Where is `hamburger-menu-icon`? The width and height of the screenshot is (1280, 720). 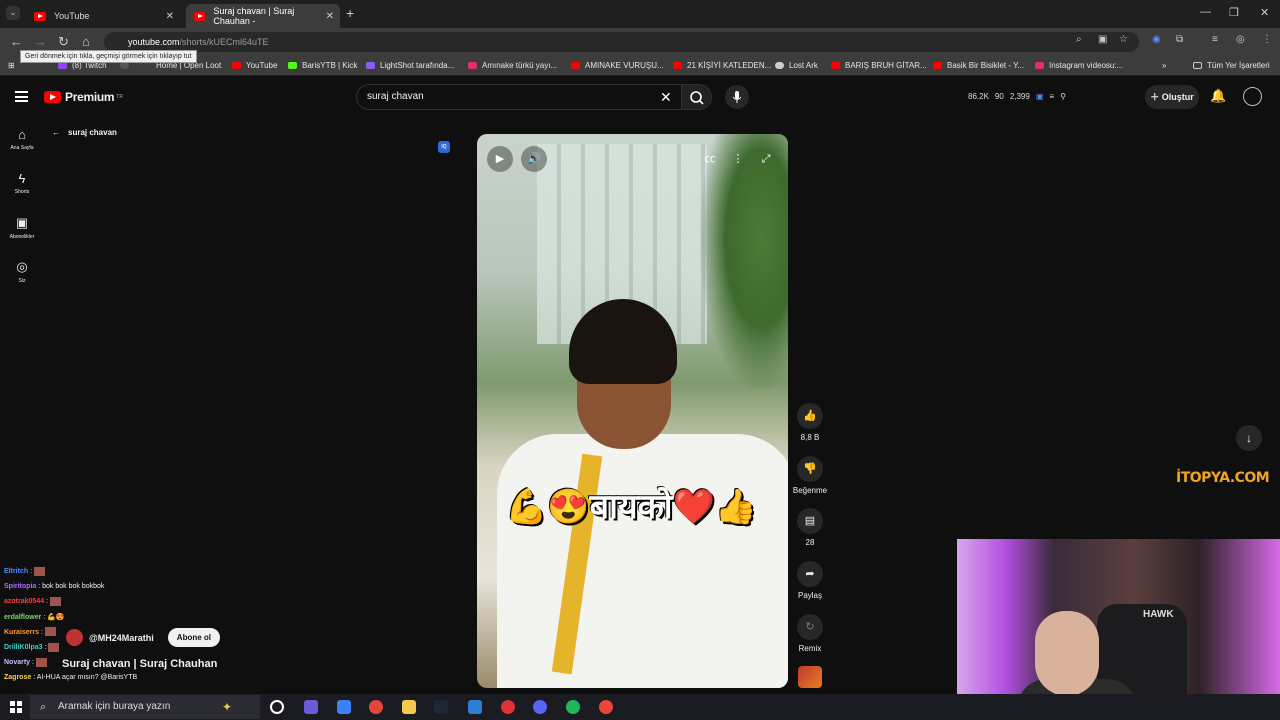
hamburger-menu-icon is located at coordinates (21, 96).